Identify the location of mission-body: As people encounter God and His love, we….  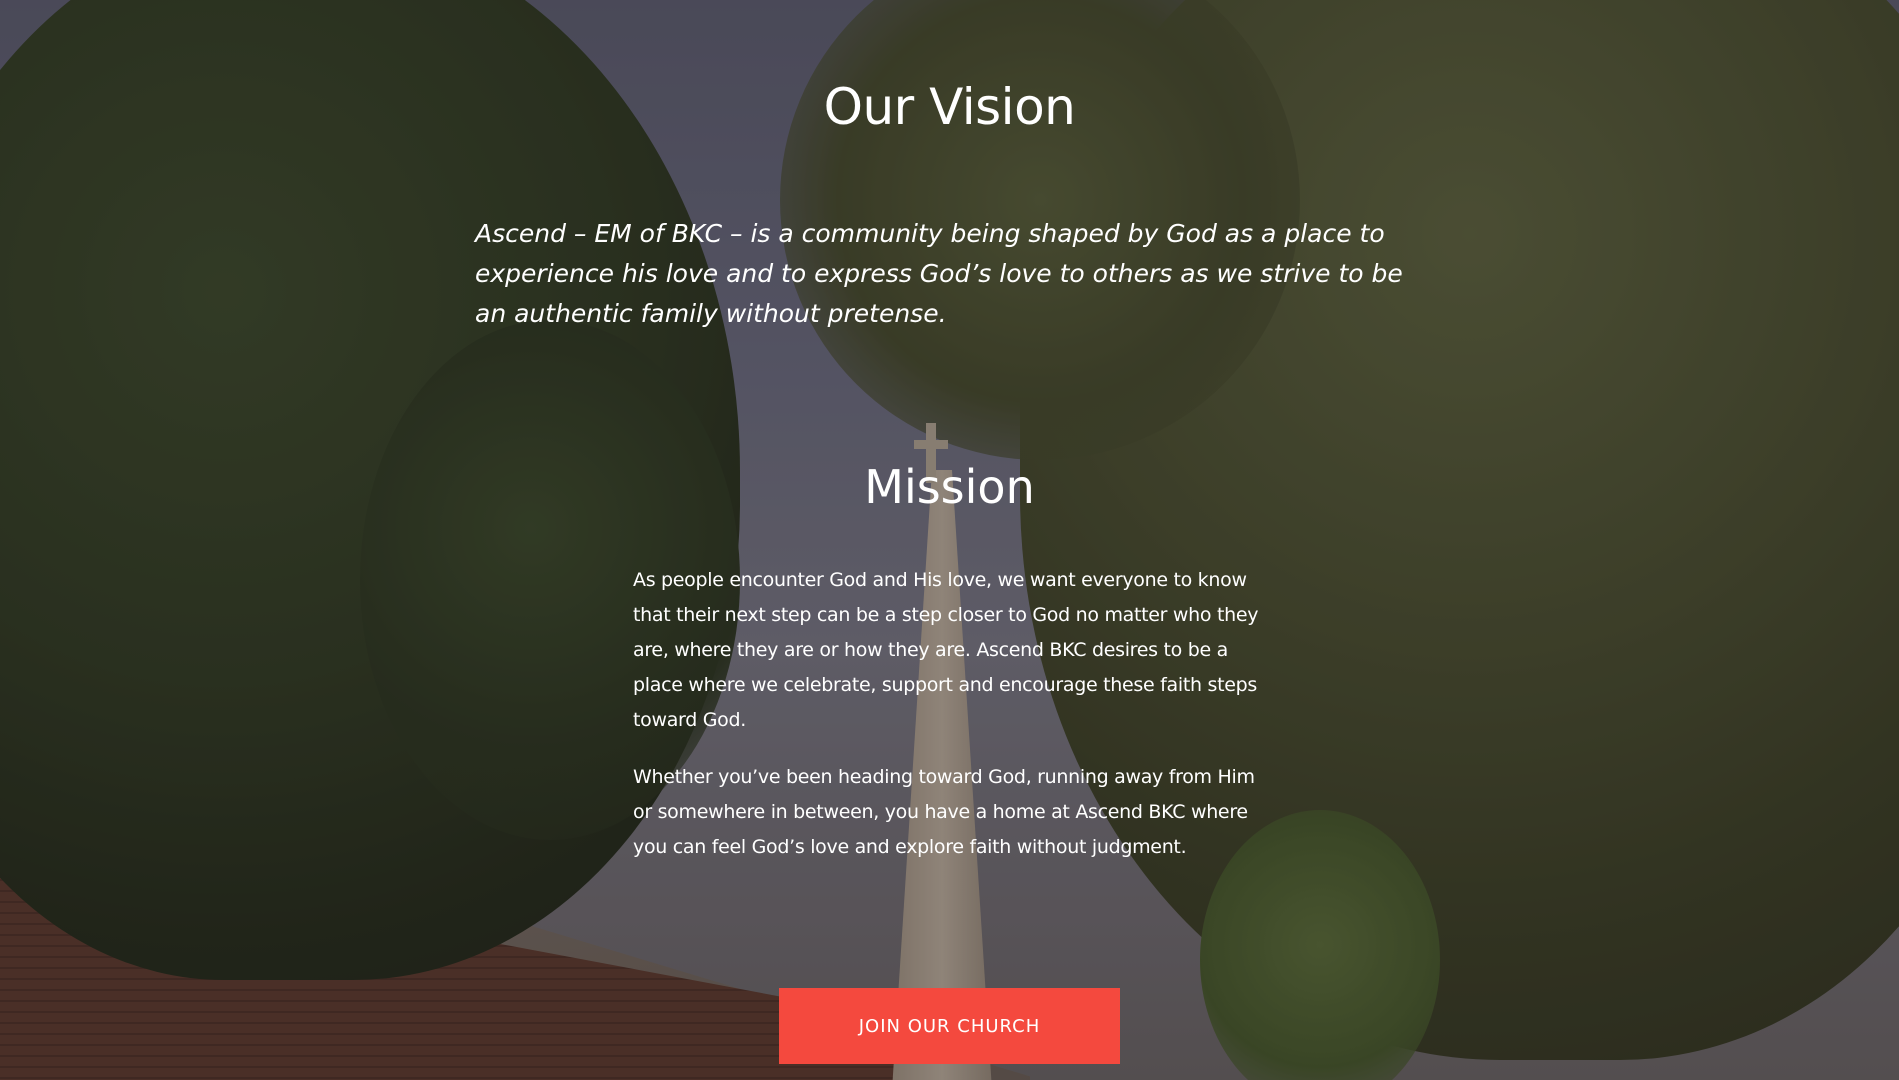
(953, 725).